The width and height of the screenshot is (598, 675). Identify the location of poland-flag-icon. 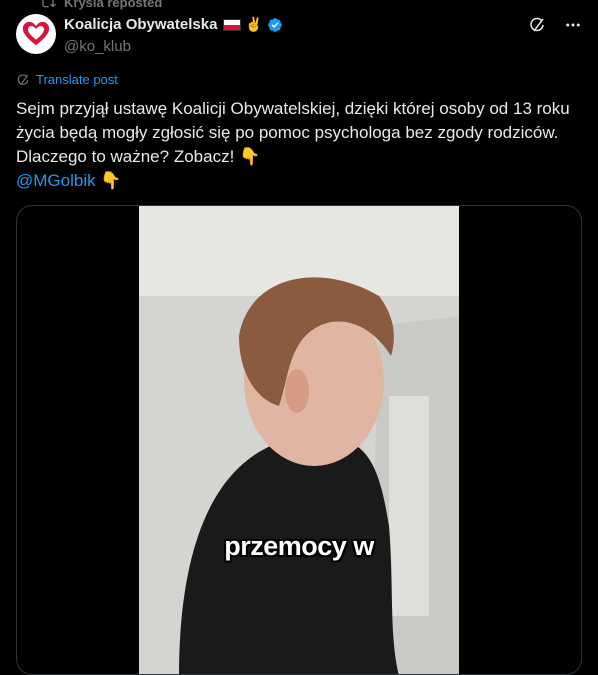
(232, 24).